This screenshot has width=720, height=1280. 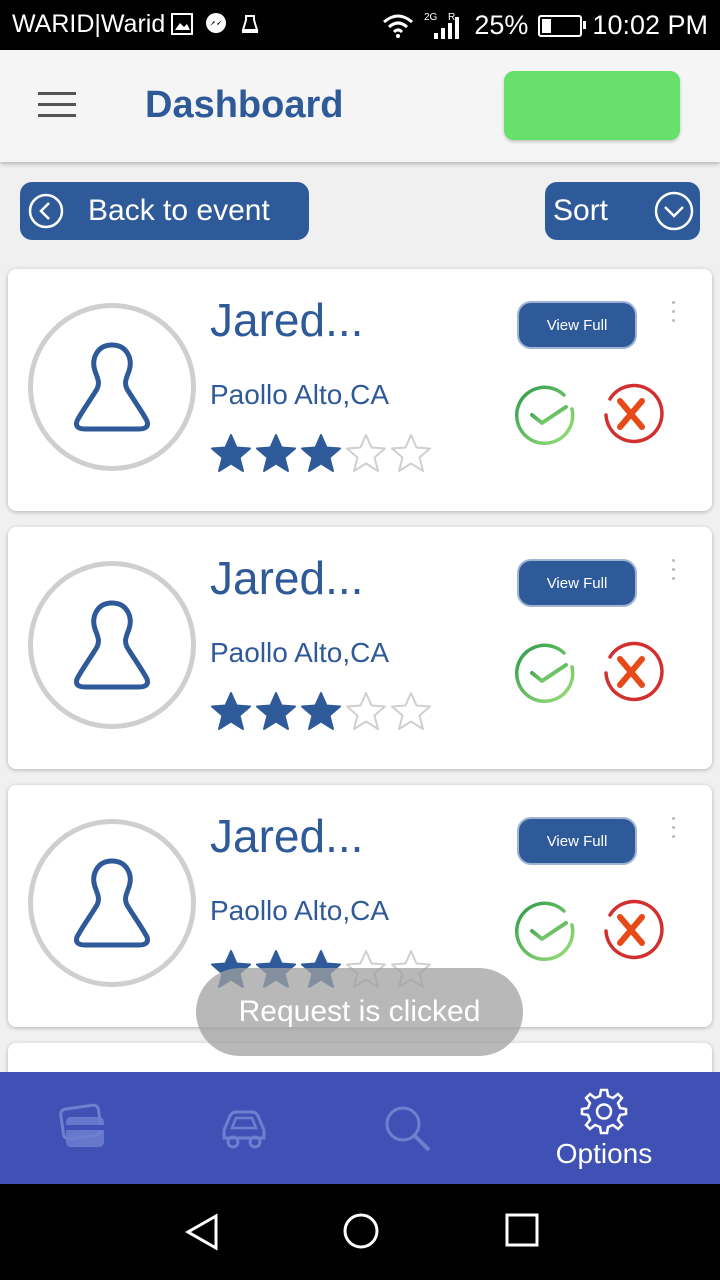 I want to click on notification-icon, so click(x=250, y=24).